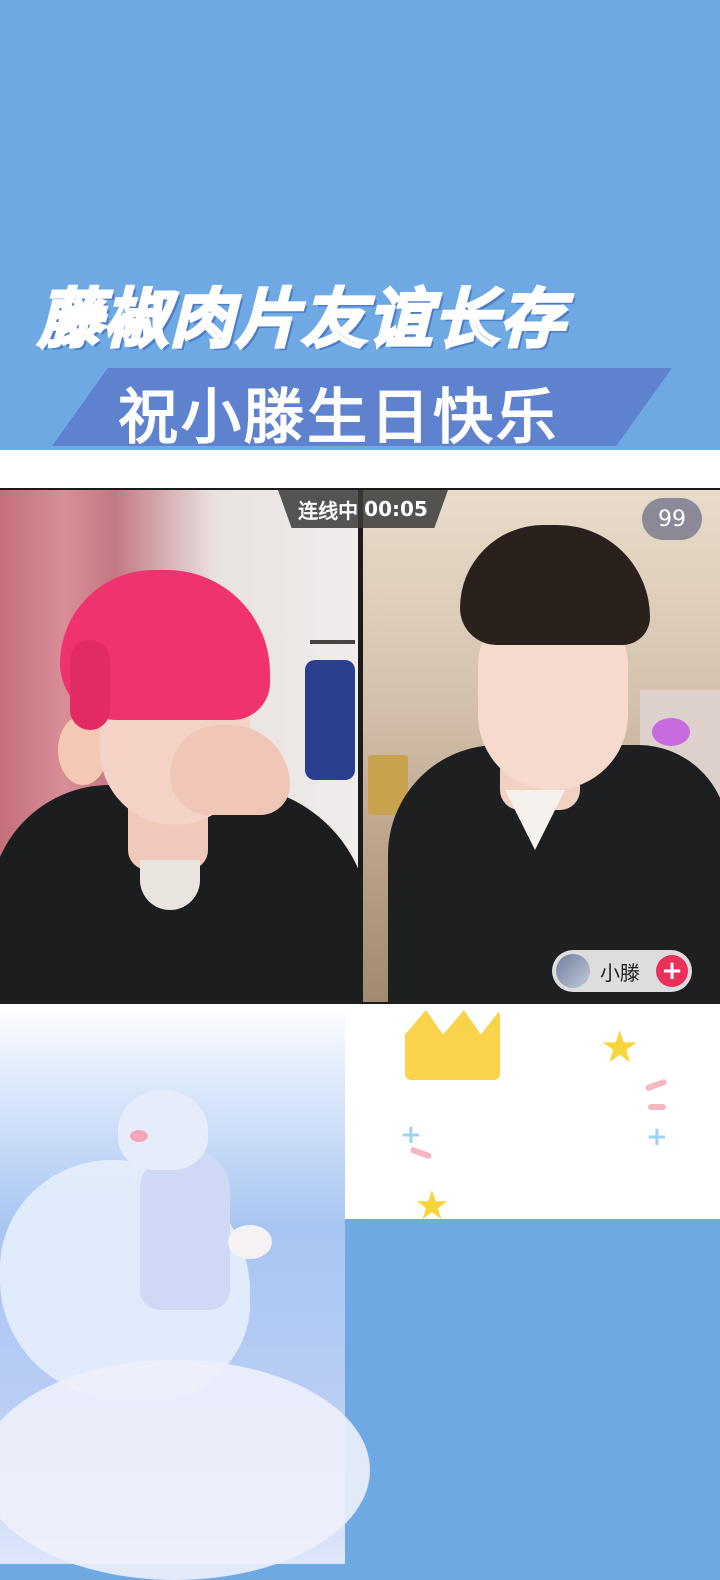 The width and height of the screenshot is (720, 1580). What do you see at coordinates (672, 971) in the screenshot?
I see `follow-button: +` at bounding box center [672, 971].